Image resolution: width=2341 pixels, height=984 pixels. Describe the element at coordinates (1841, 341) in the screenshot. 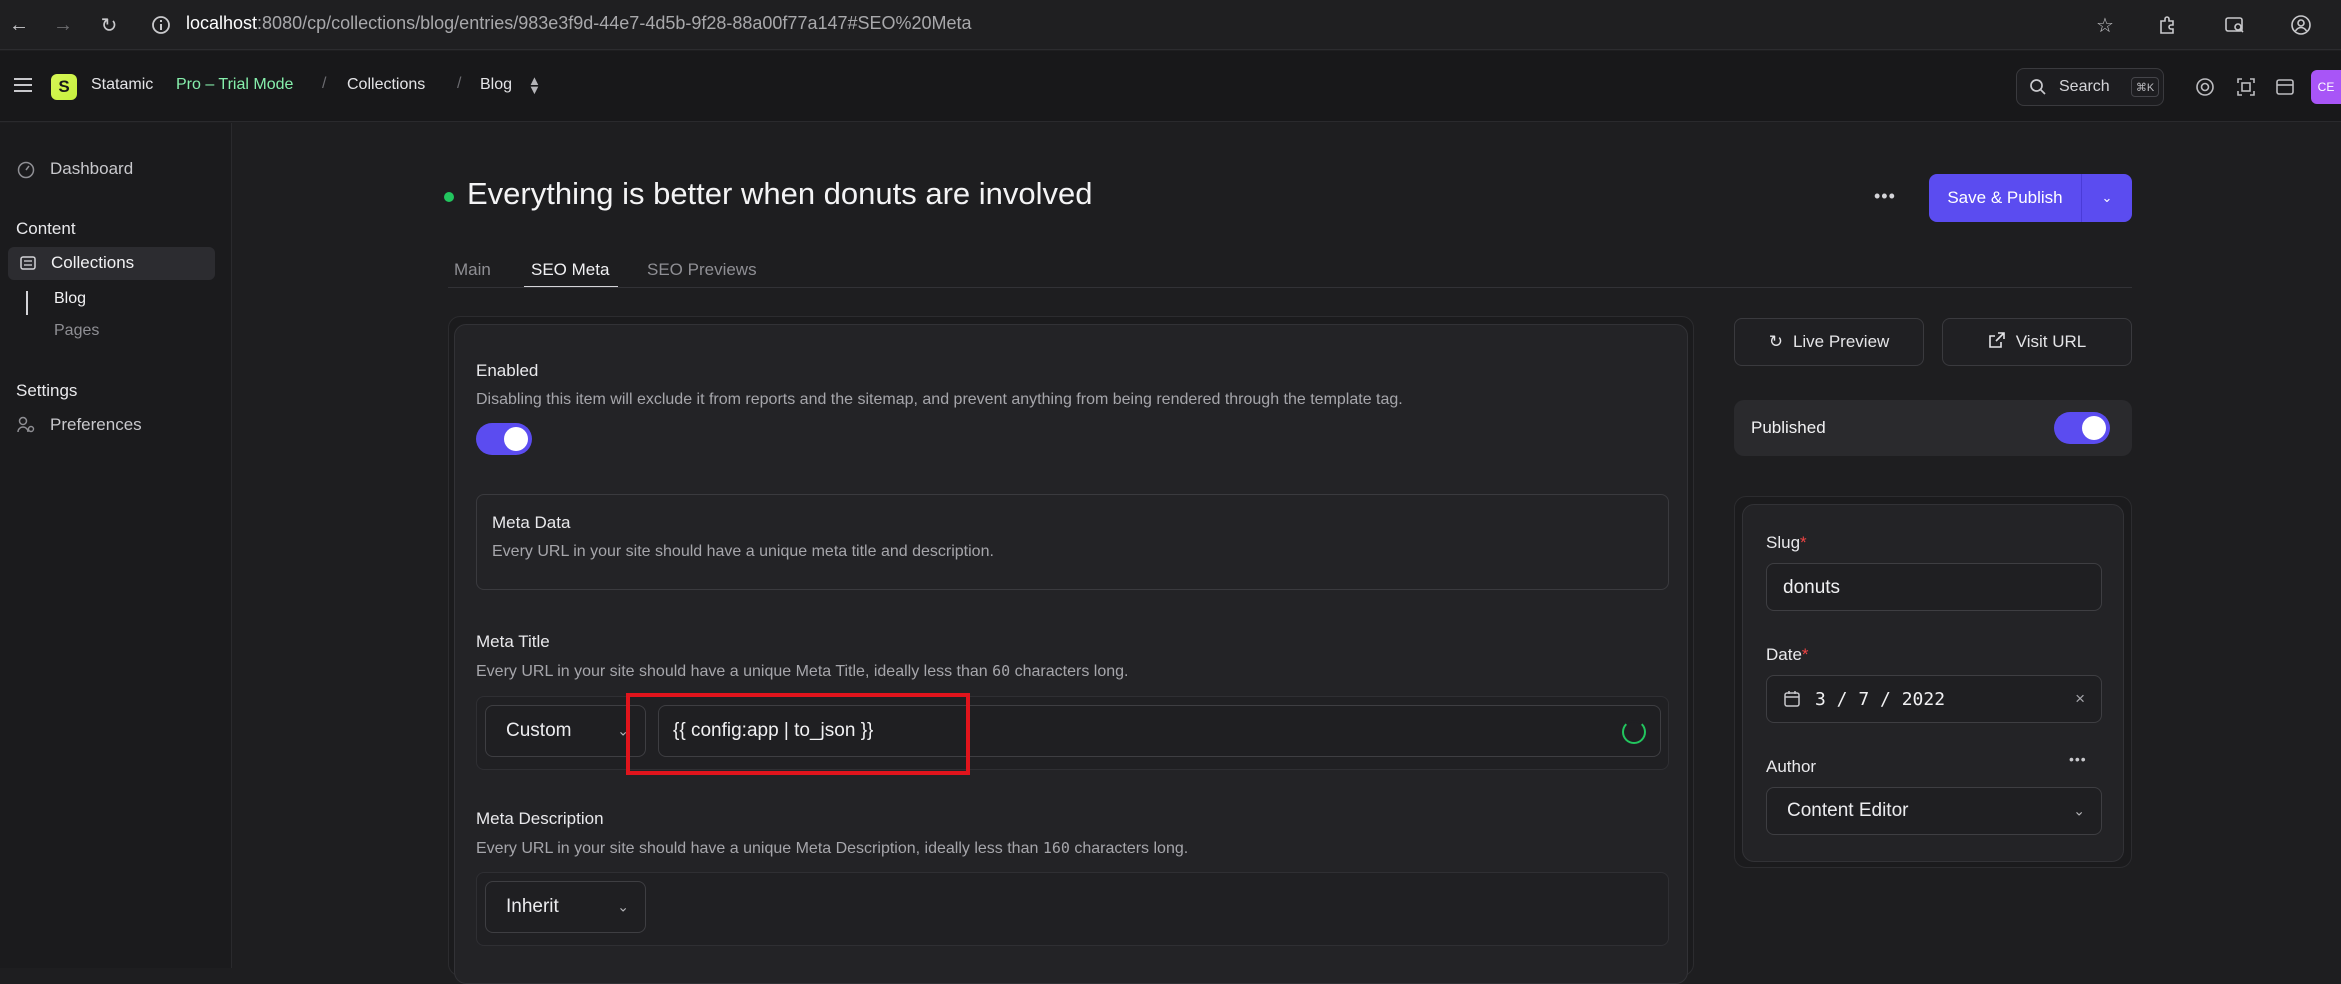

I see `live-preview-label: Live Preview` at that location.